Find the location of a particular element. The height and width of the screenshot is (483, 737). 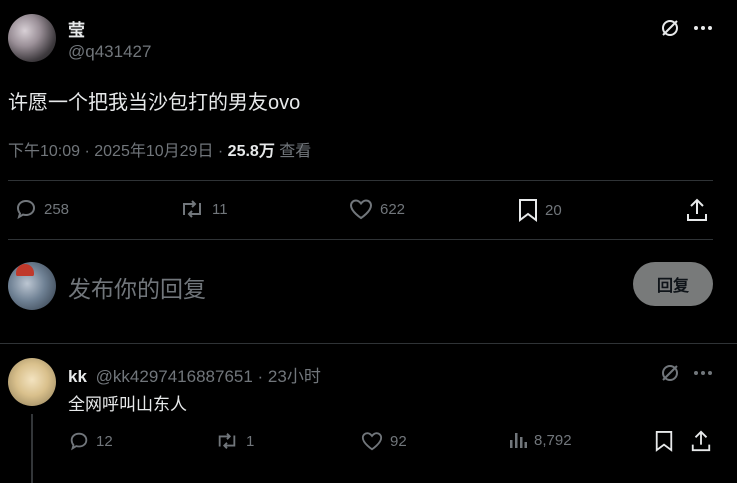

reply-text: 全网呼叫山东人 is located at coordinates (127, 404).